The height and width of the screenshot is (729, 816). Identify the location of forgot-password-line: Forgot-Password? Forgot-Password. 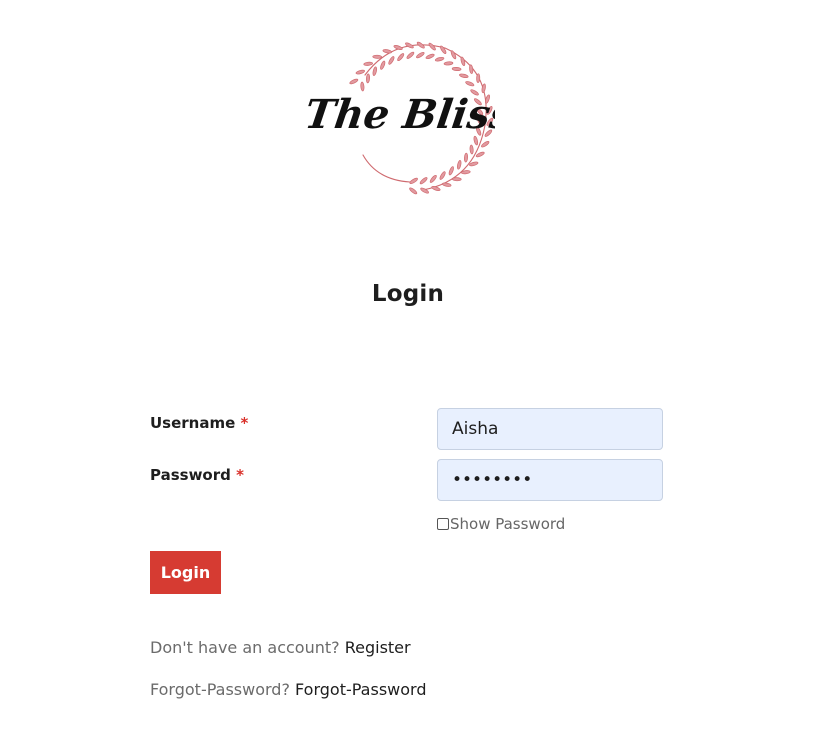
(288, 689).